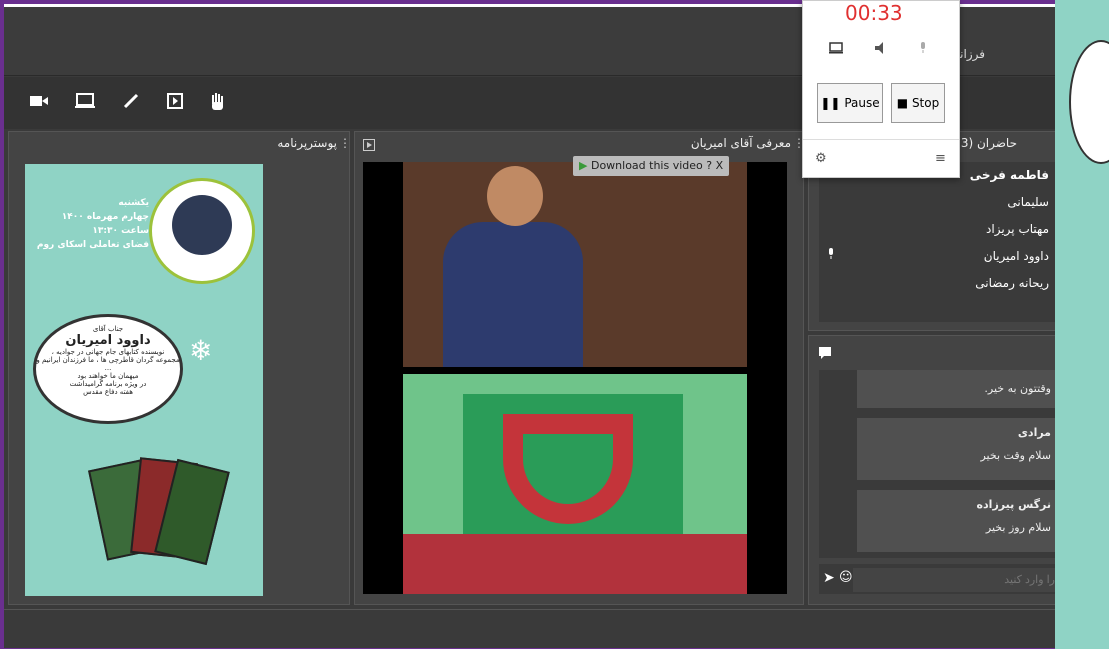 Image resolution: width=1109 pixels, height=649 pixels. What do you see at coordinates (938, 283) in the screenshot?
I see `attendee-item: ریحانه رمضانی` at bounding box center [938, 283].